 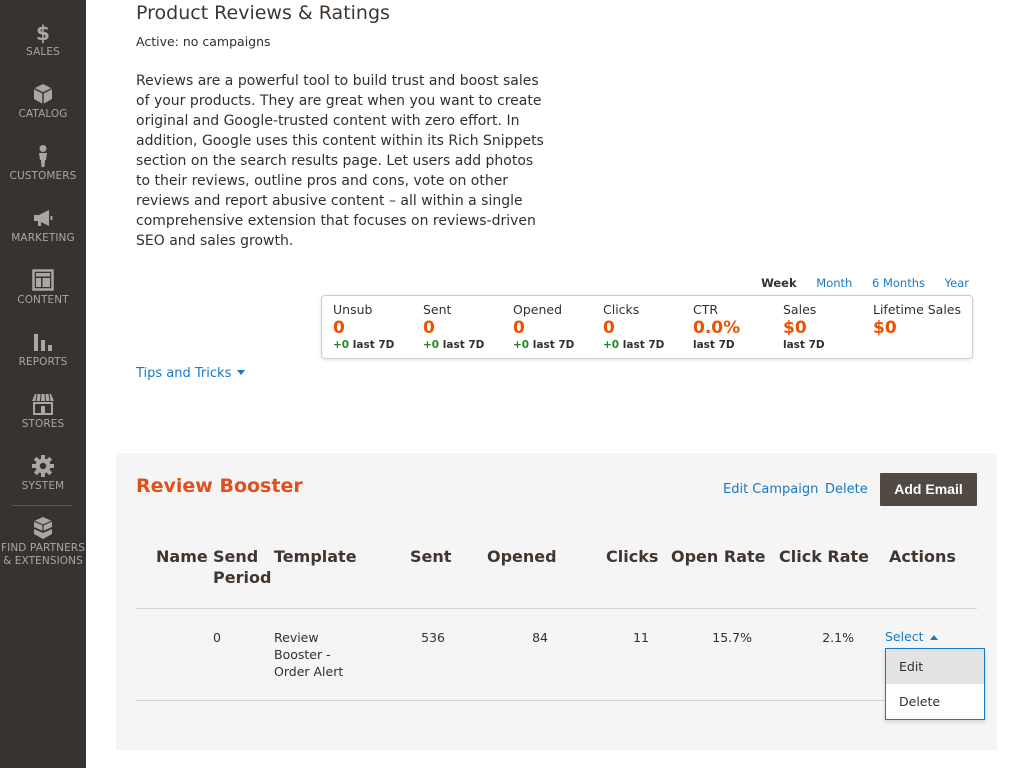 I want to click on stat-label: Sent, so click(x=437, y=309).